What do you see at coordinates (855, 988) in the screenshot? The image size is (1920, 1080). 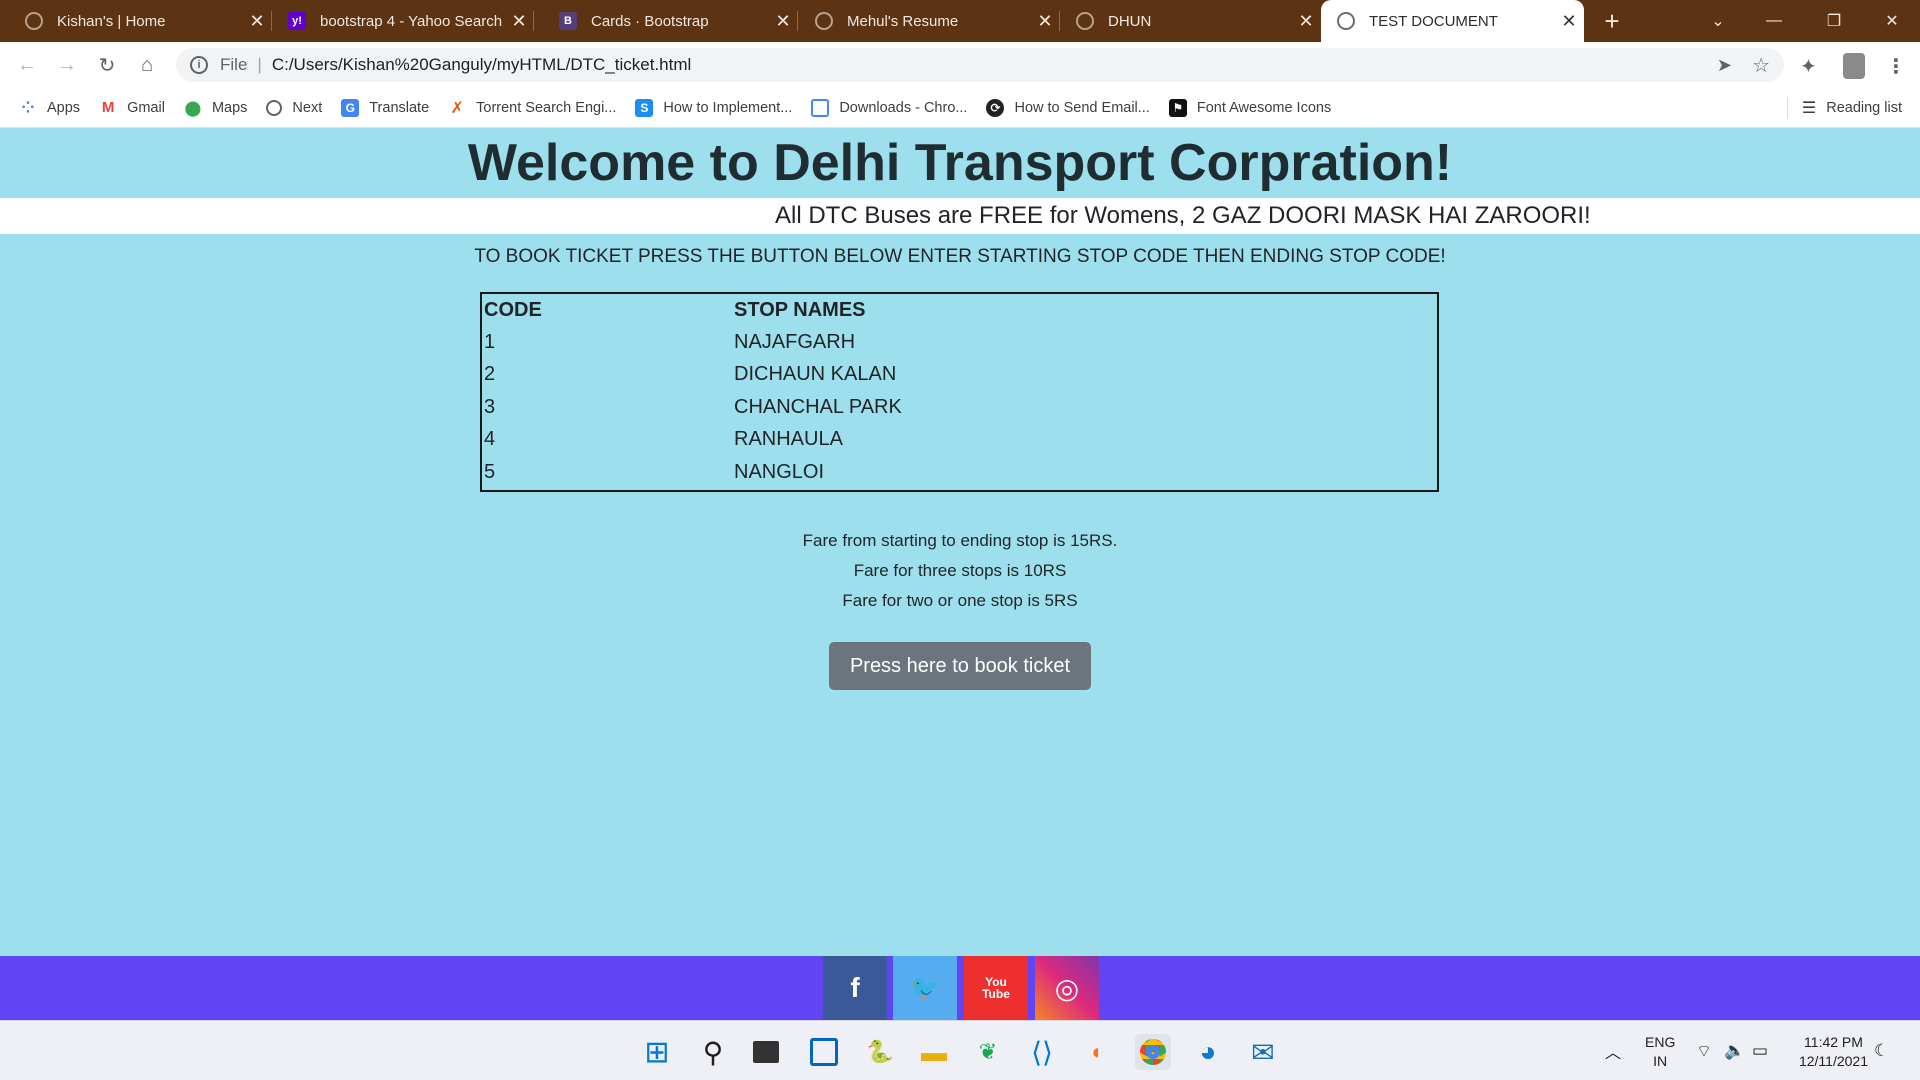 I see `facebook-icon: f` at bounding box center [855, 988].